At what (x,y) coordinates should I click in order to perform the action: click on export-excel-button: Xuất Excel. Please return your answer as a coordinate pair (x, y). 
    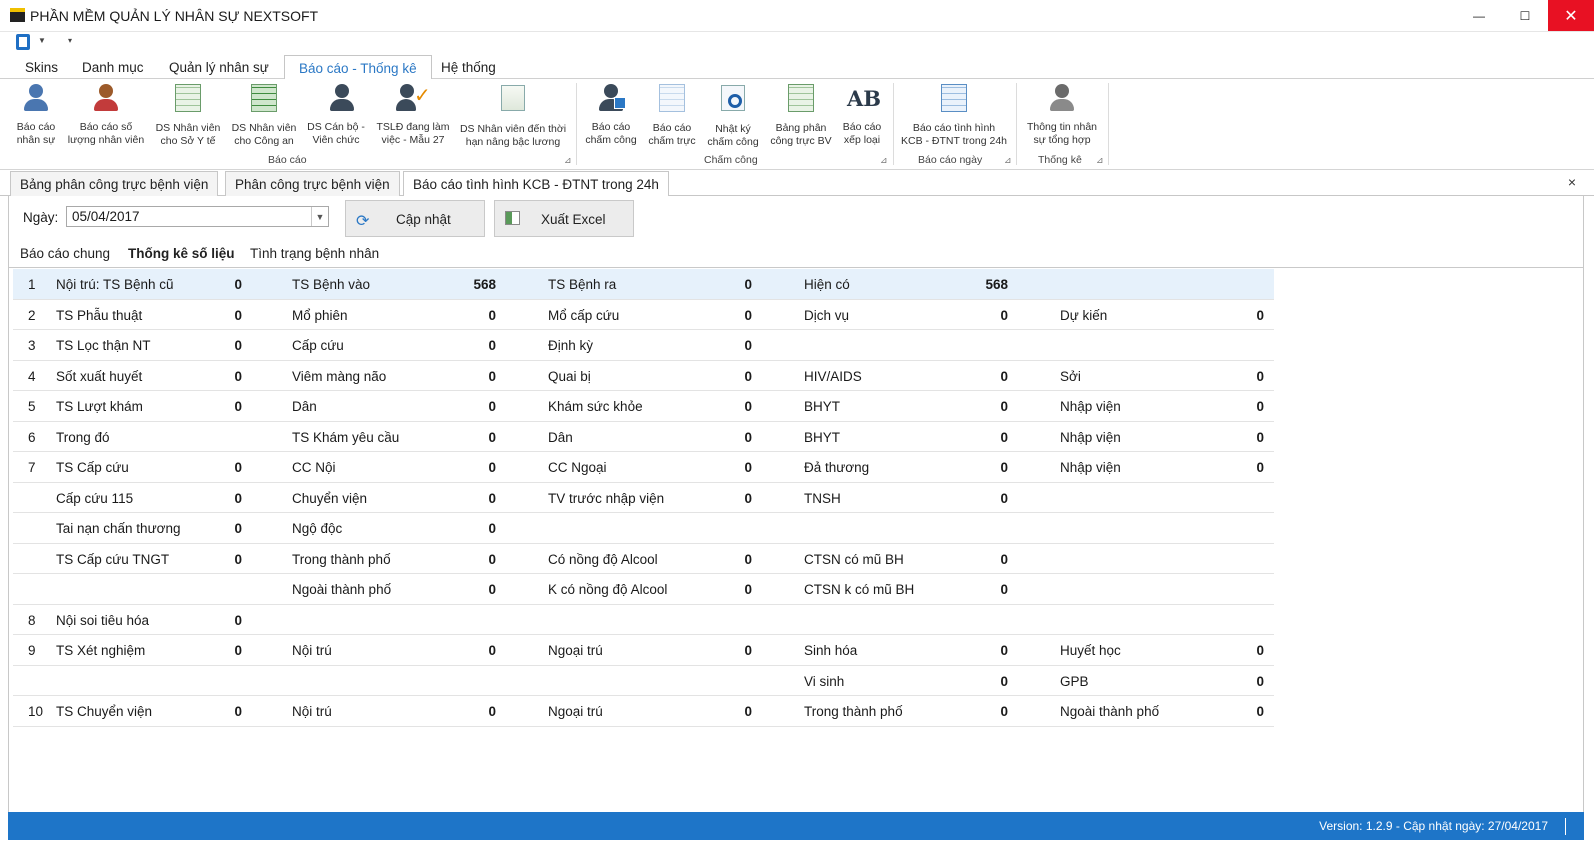
    Looking at the image, I should click on (564, 218).